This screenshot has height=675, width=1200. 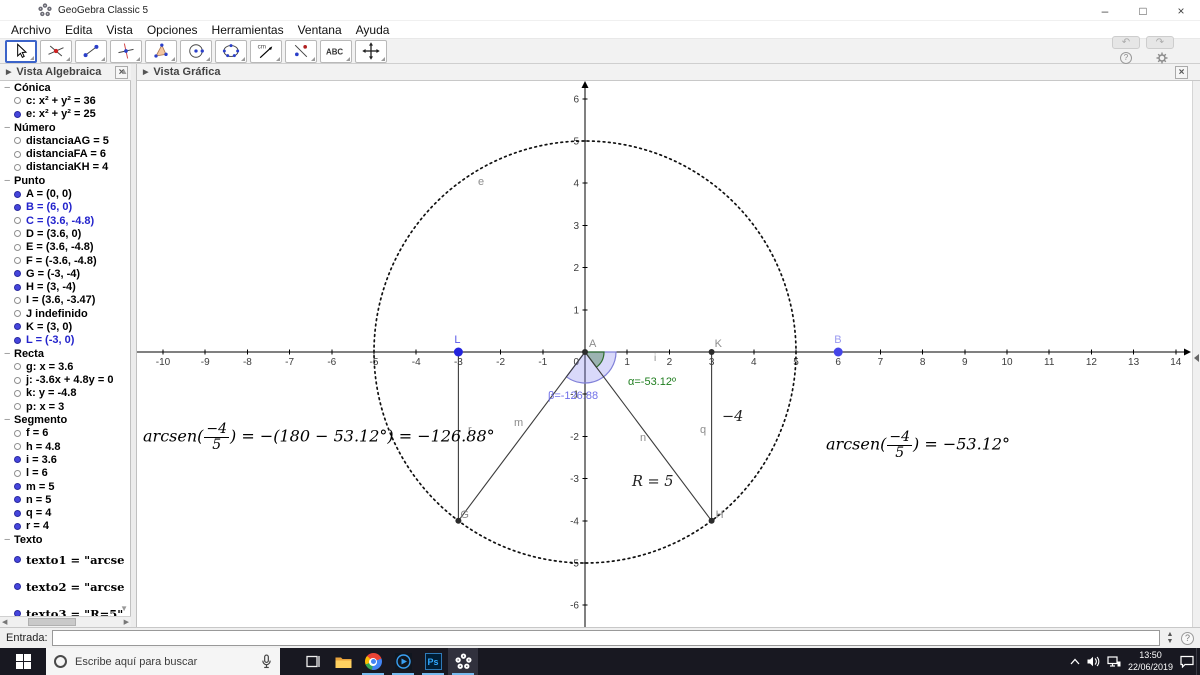 I want to click on tool-measure: cm, so click(x=266, y=51).